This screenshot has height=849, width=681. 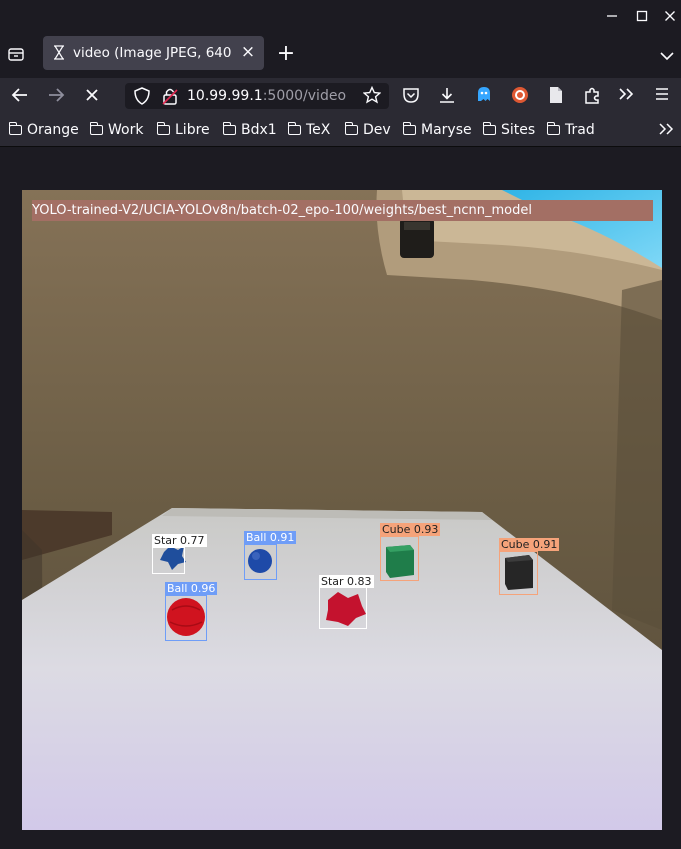 What do you see at coordinates (179, 540) in the screenshot?
I see `detection-label-star-1: Star 0.77` at bounding box center [179, 540].